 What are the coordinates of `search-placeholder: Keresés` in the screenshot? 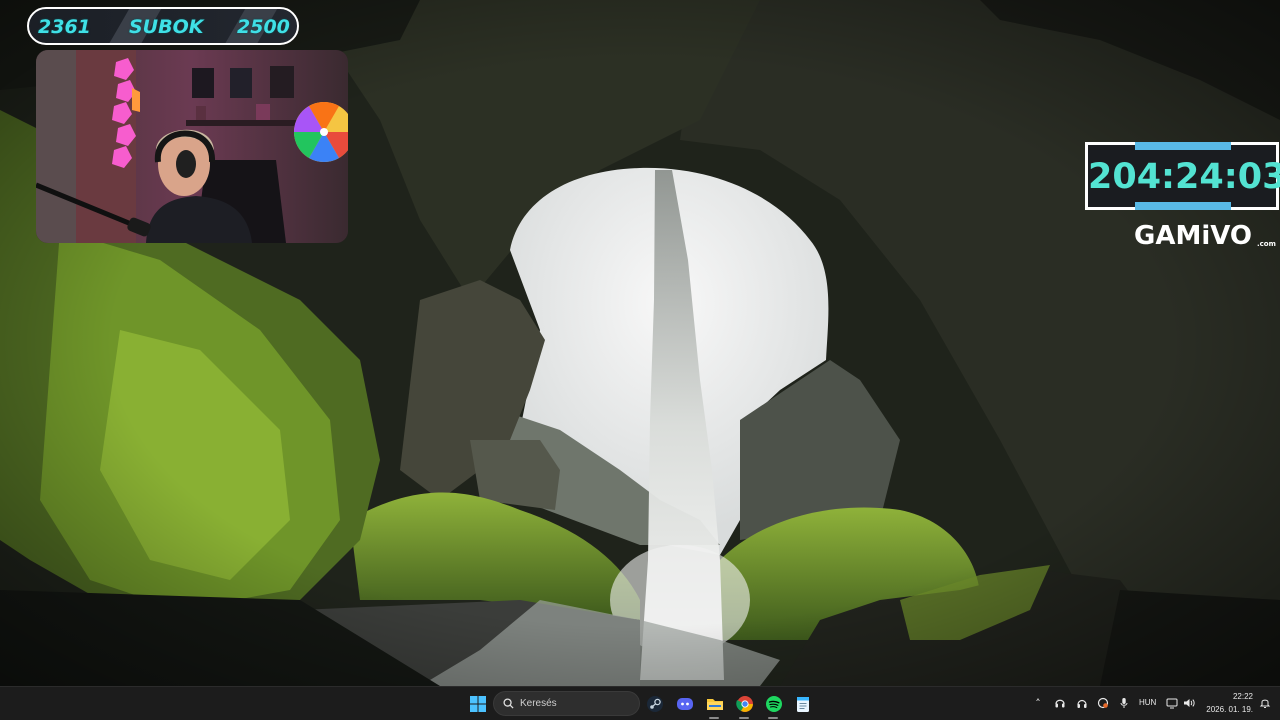 It's located at (538, 703).